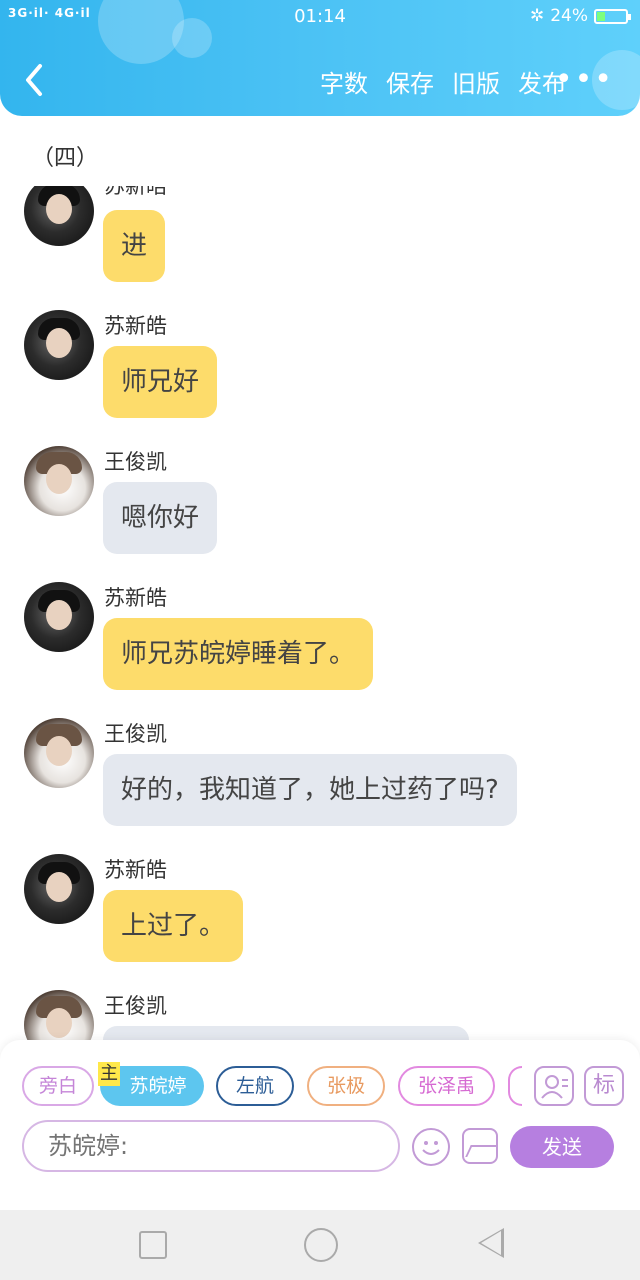  What do you see at coordinates (491, 1243) in the screenshot?
I see `nav-back-icon` at bounding box center [491, 1243].